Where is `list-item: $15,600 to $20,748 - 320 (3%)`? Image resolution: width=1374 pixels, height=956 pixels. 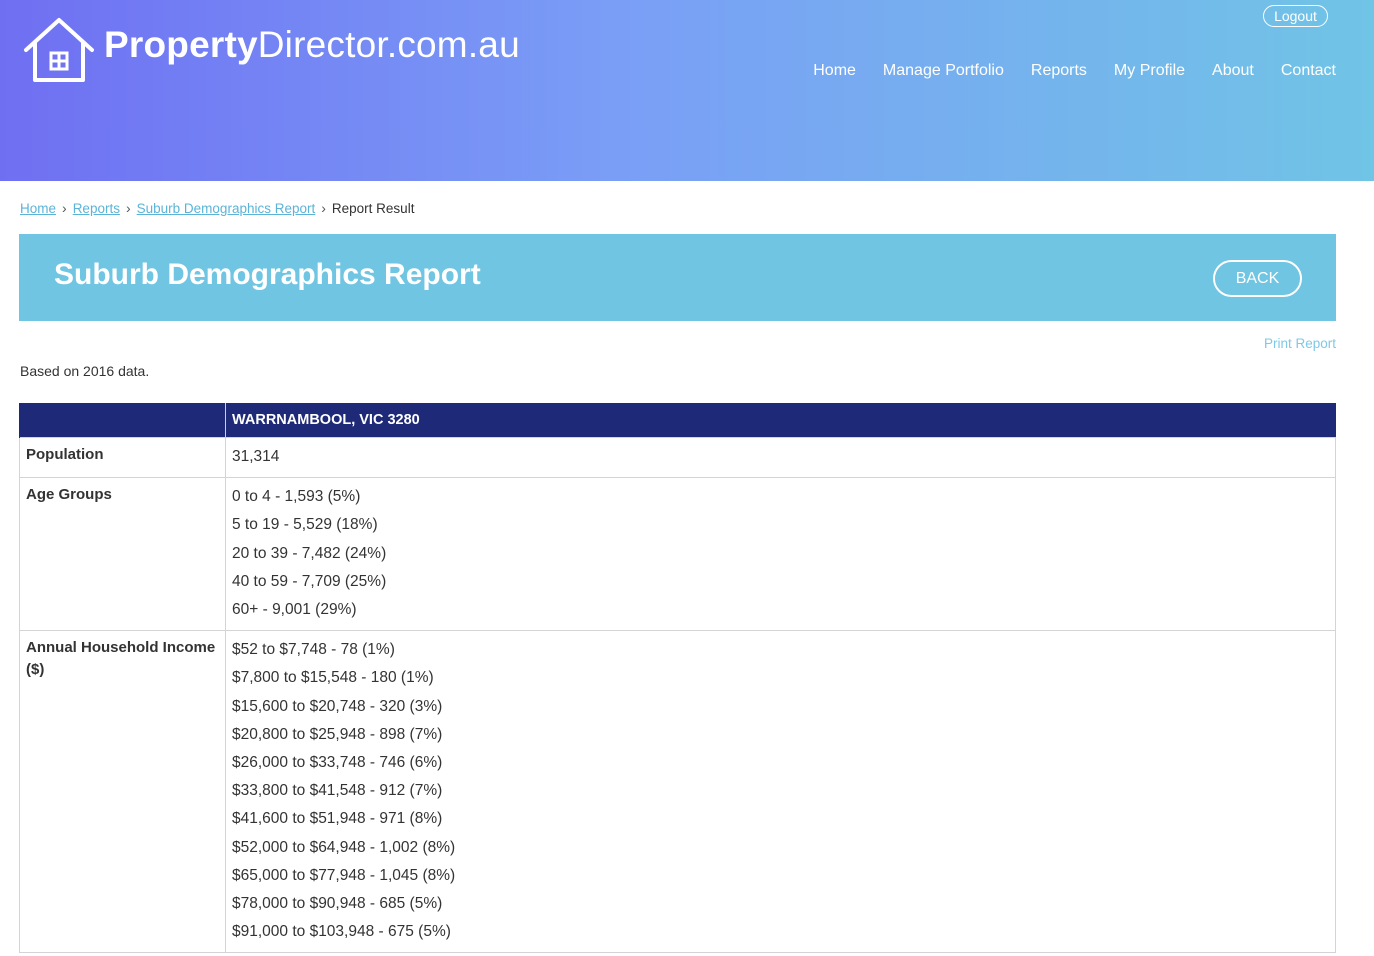 list-item: $15,600 to $20,748 - 320 (3%) is located at coordinates (337, 706).